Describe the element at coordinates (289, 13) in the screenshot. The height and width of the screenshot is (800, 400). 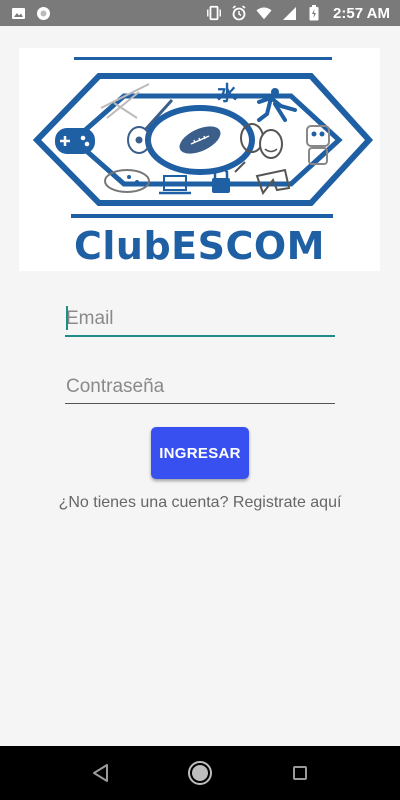
I see `signal-icon` at that location.